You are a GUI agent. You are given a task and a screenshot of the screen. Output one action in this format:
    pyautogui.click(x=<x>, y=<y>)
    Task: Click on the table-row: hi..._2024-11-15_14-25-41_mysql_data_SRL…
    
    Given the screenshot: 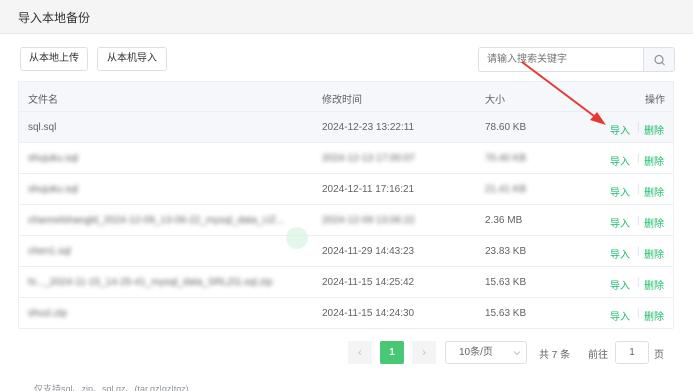 What is the action you would take?
    pyautogui.click(x=346, y=282)
    